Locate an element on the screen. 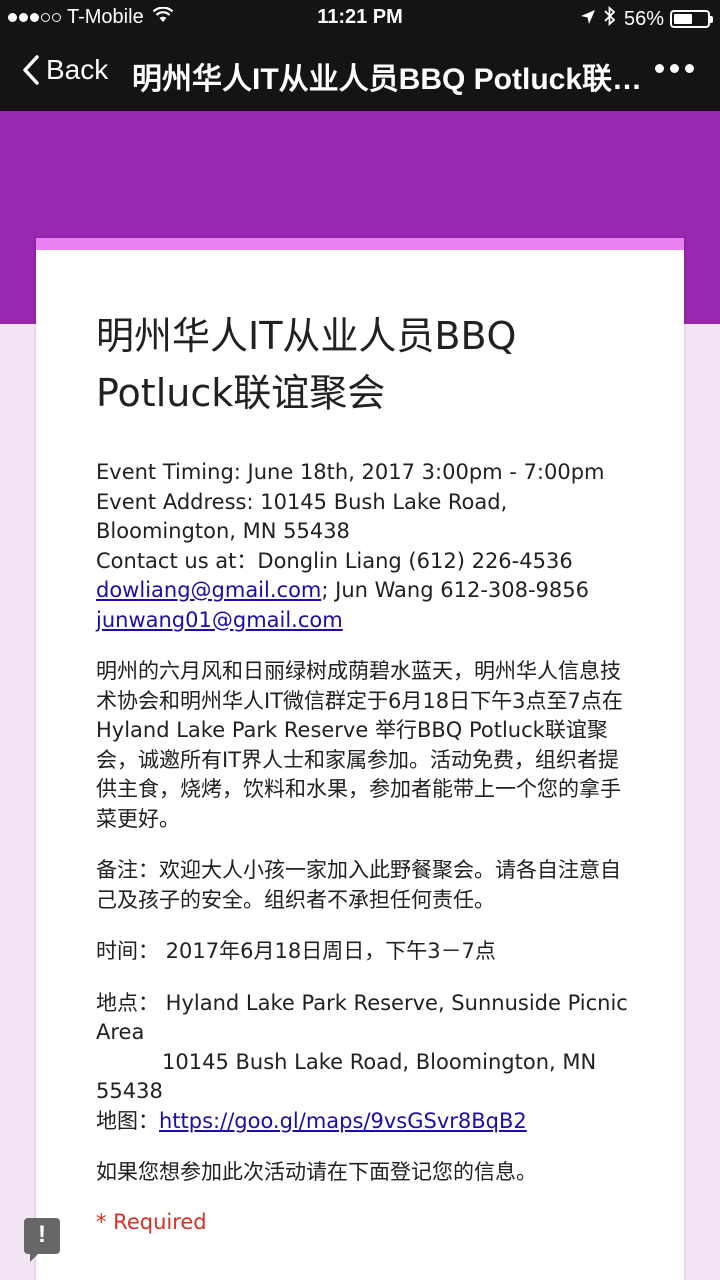 The height and width of the screenshot is (1280, 720). exclamation-icon: ! is located at coordinates (42, 1234).